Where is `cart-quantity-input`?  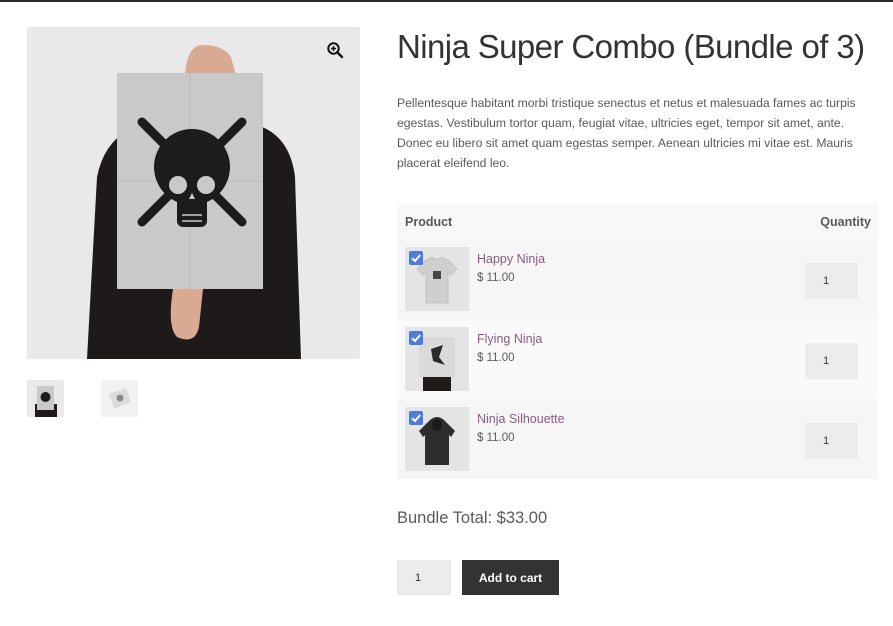
cart-quantity-input is located at coordinates (424, 577).